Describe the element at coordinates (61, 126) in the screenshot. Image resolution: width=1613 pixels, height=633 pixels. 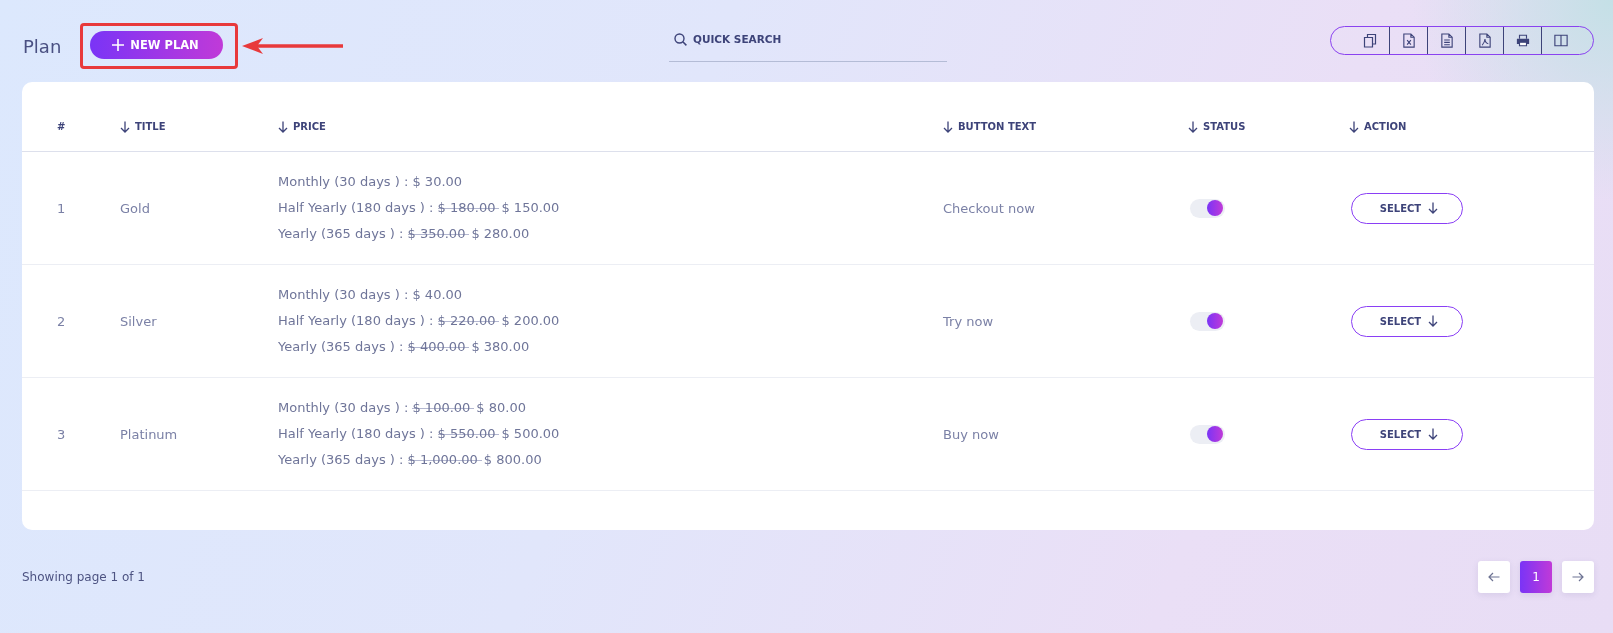
I see `column-header: #` at that location.